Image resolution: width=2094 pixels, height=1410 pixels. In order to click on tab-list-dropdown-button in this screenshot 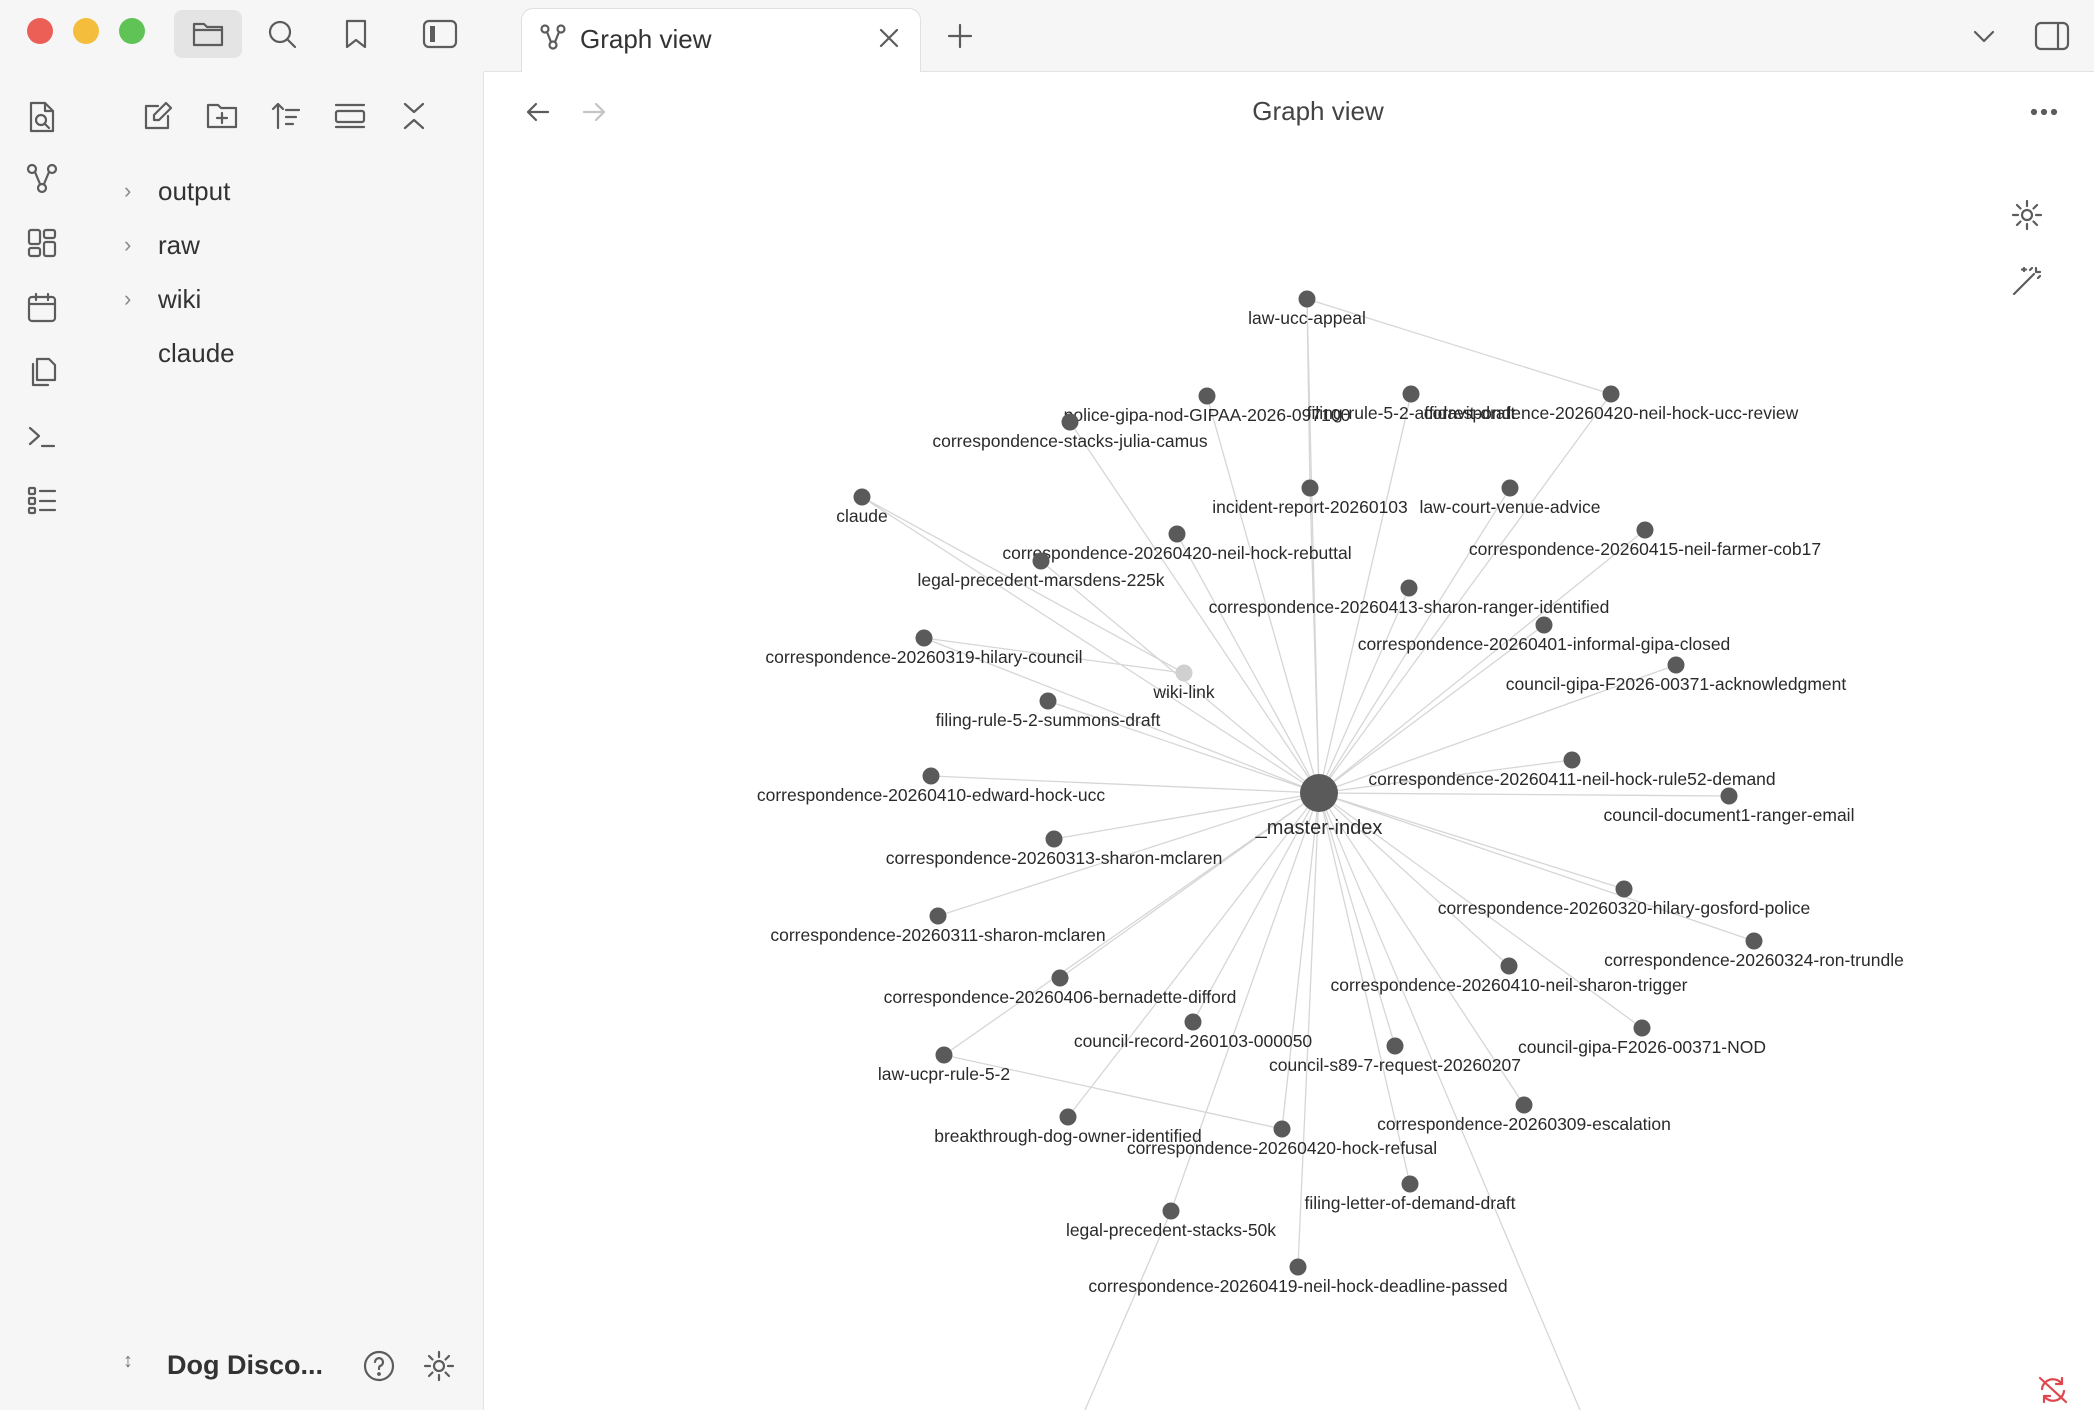, I will do `click(1984, 36)`.